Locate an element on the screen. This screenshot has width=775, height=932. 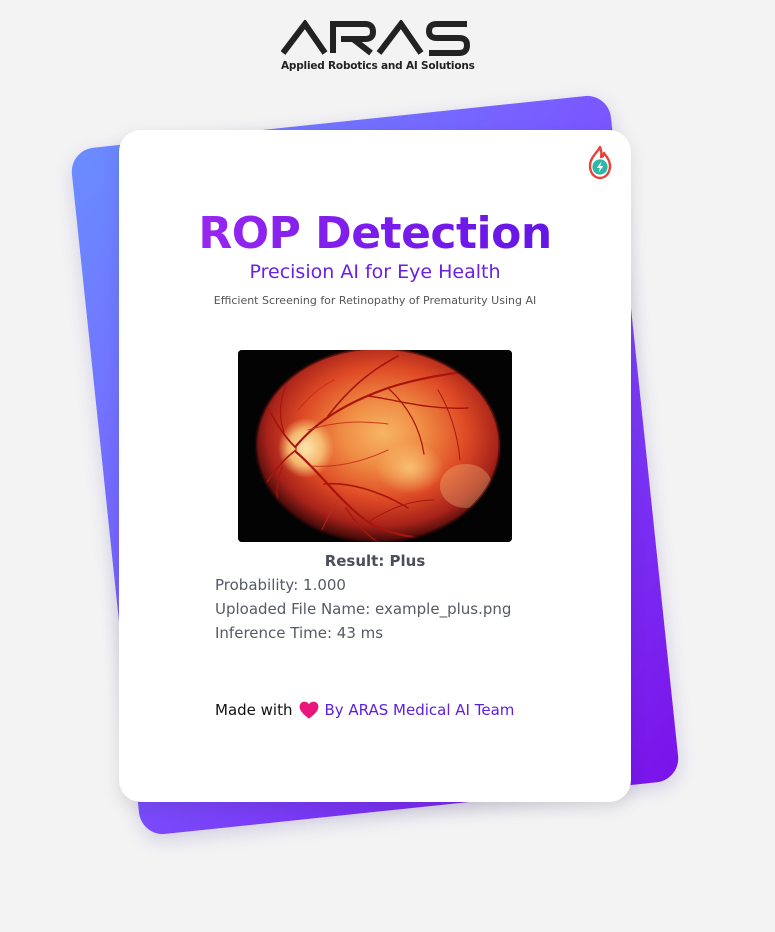
heart-icon is located at coordinates (309, 710).